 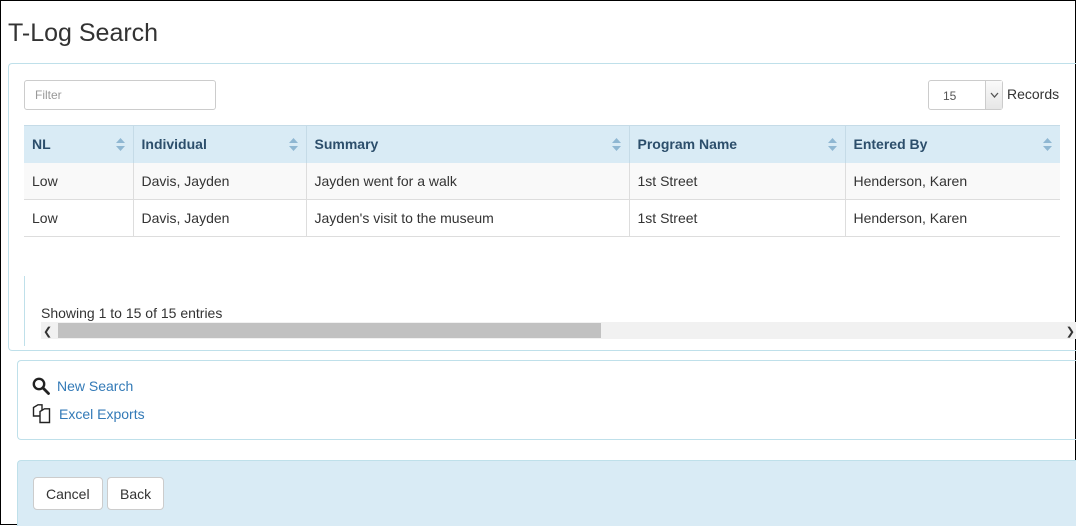 What do you see at coordinates (965, 95) in the screenshot?
I see `records-per-page-select: 15` at bounding box center [965, 95].